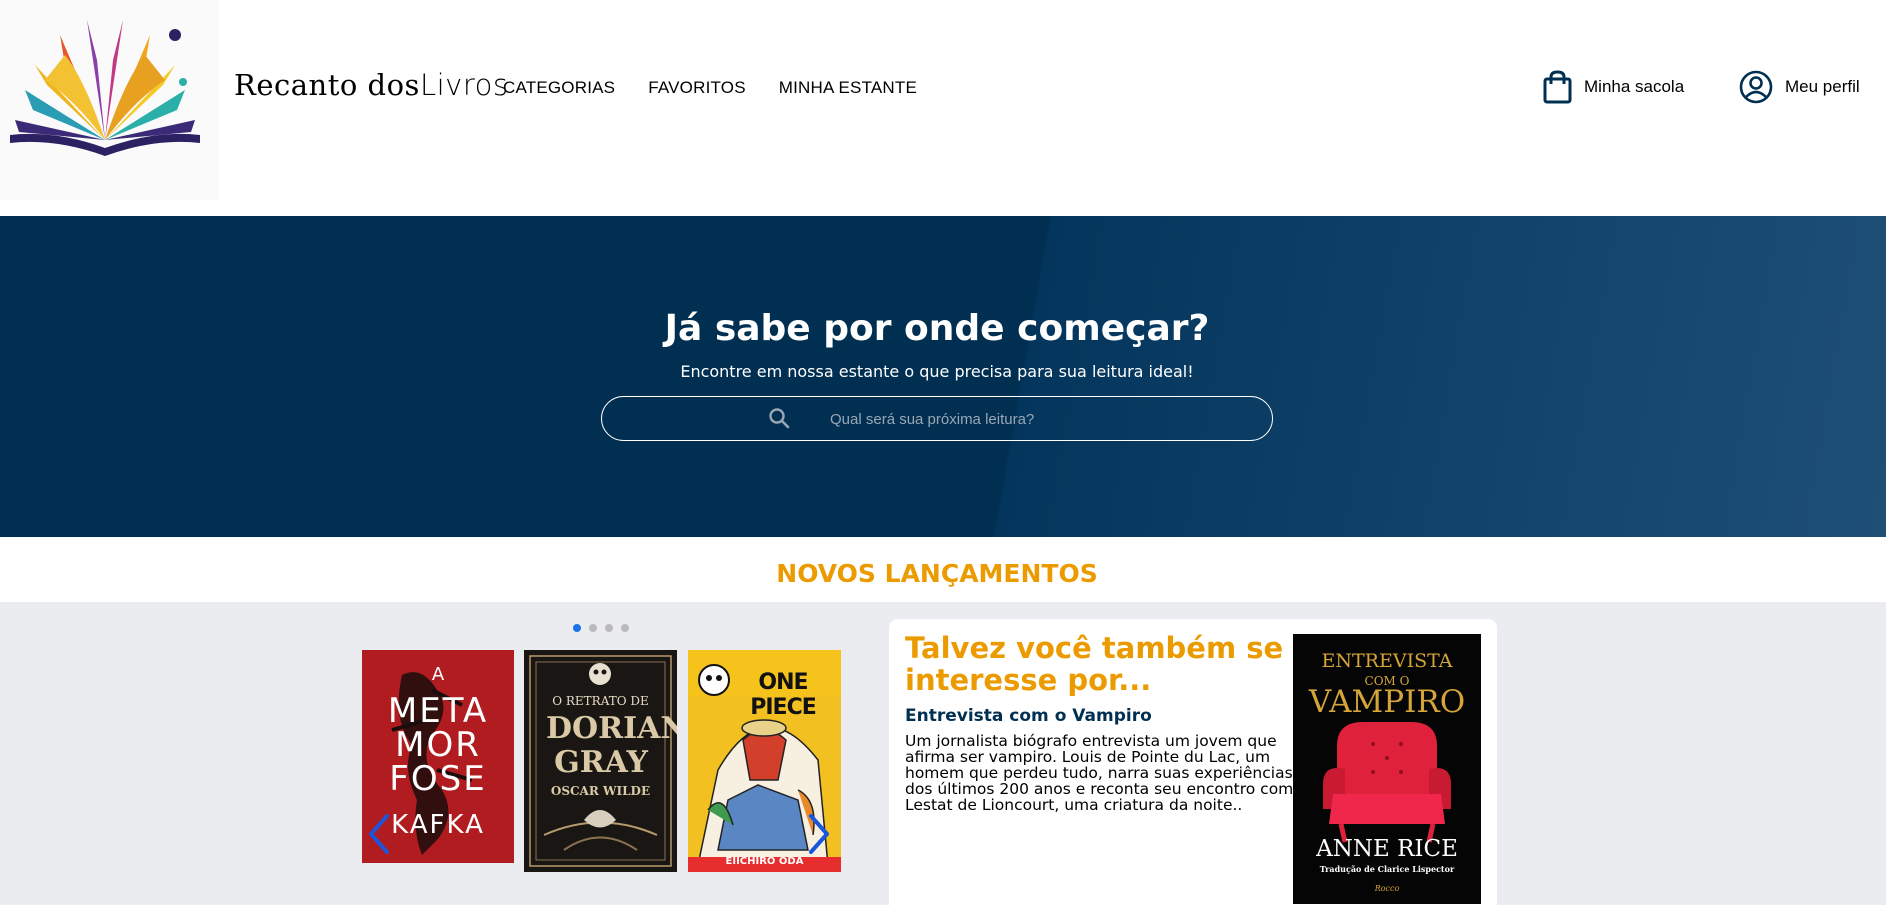 This screenshot has height=919, width=1886. I want to click on hero-title: Já sabe por onde começar?, so click(937, 328).